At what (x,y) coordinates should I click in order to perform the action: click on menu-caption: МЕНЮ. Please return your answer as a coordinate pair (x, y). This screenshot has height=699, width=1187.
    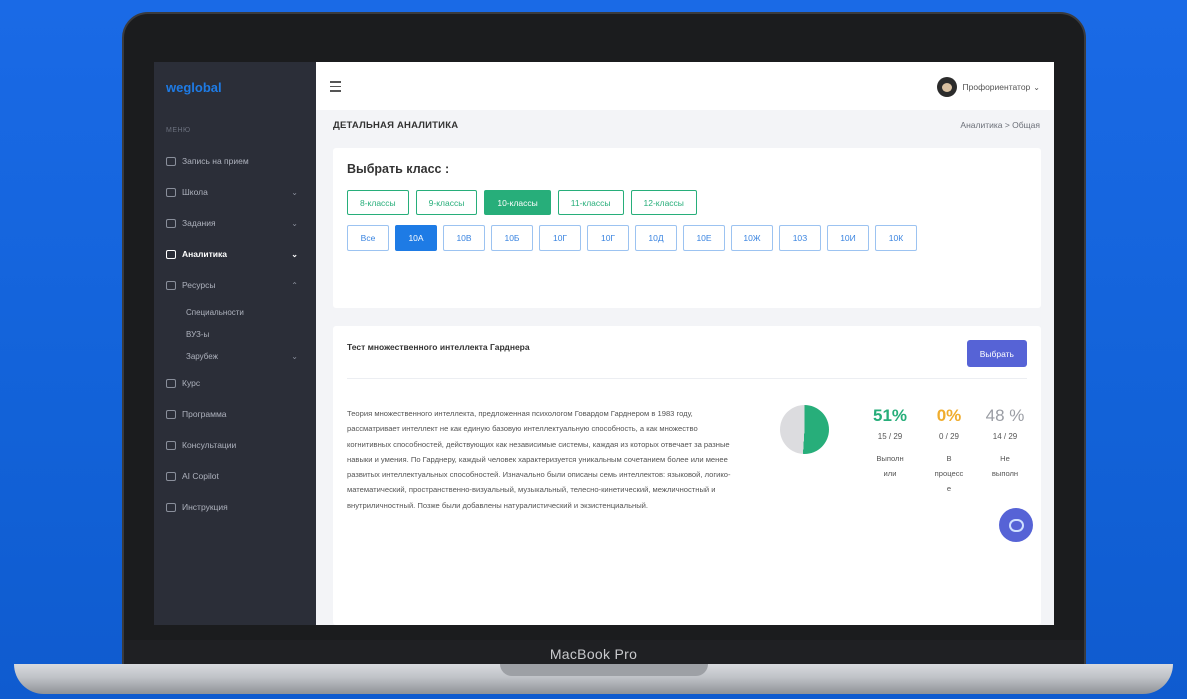
    Looking at the image, I should click on (178, 130).